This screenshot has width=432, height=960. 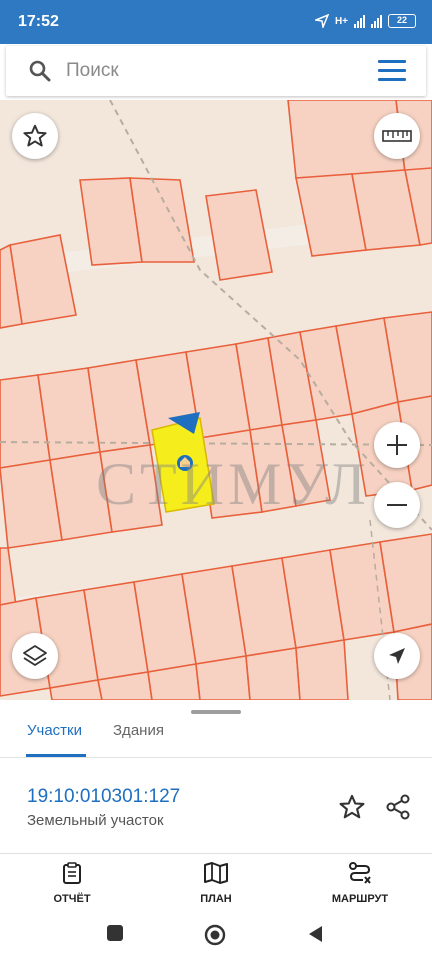 I want to click on action-bar: ОТЧЁТ ПЛАН МАРШРУТ, so click(x=216, y=882).